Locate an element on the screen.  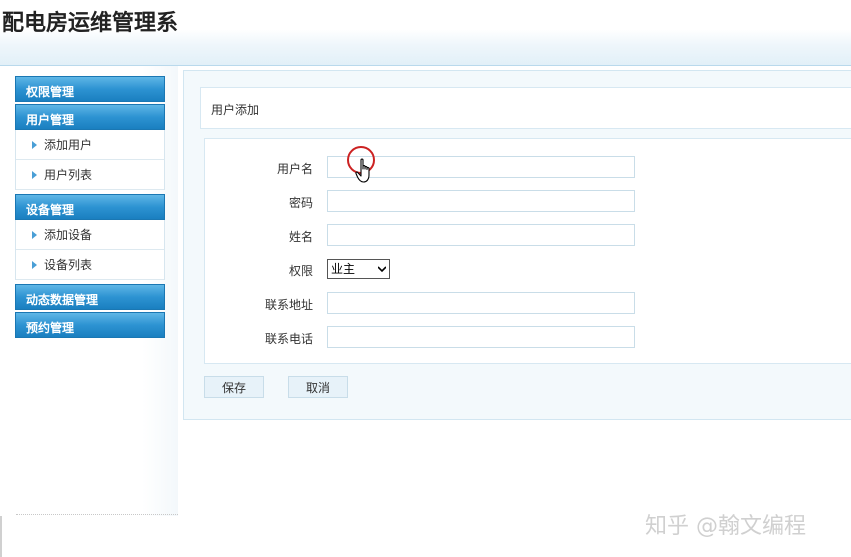
sidebar-item-user-list: 用户列表 is located at coordinates (90, 175).